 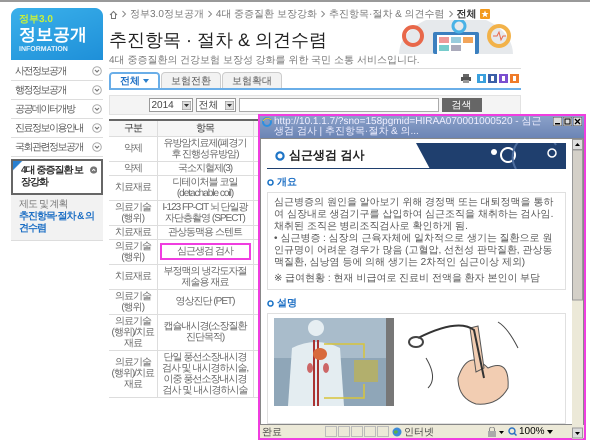 I want to click on sidebar-item: 국회관련정보공개, so click(x=57, y=147).